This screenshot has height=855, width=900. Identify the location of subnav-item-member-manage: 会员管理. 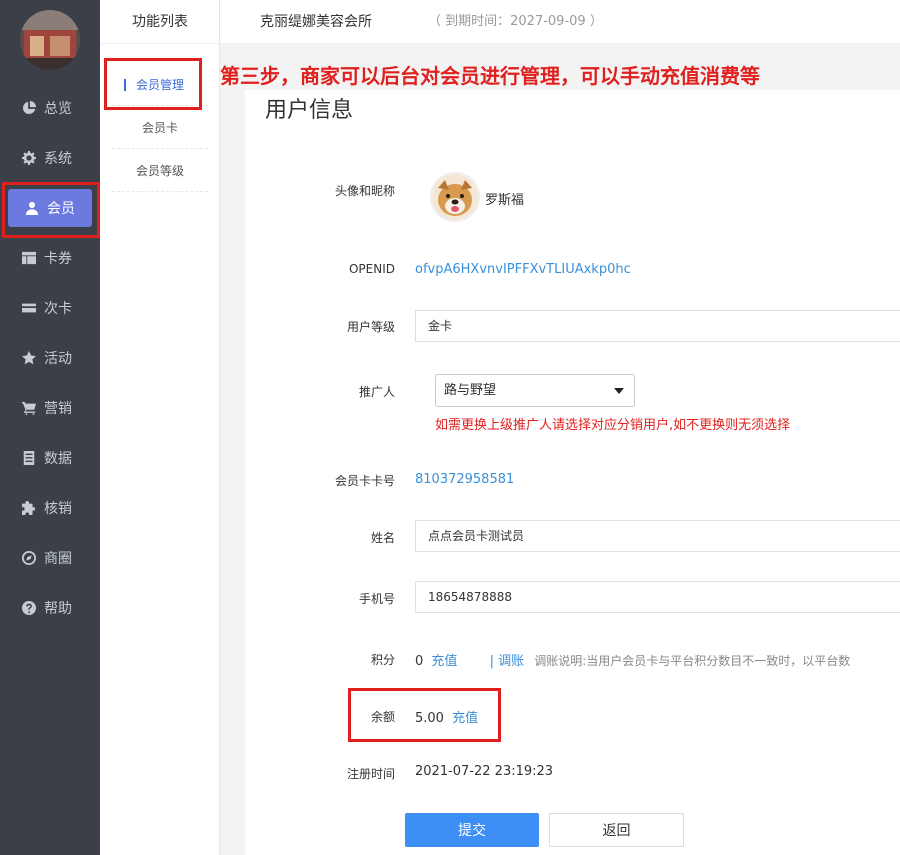
(160, 85).